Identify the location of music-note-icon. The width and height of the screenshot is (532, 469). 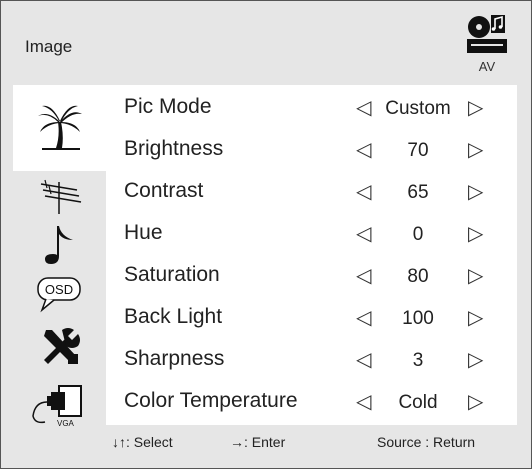
(60, 244).